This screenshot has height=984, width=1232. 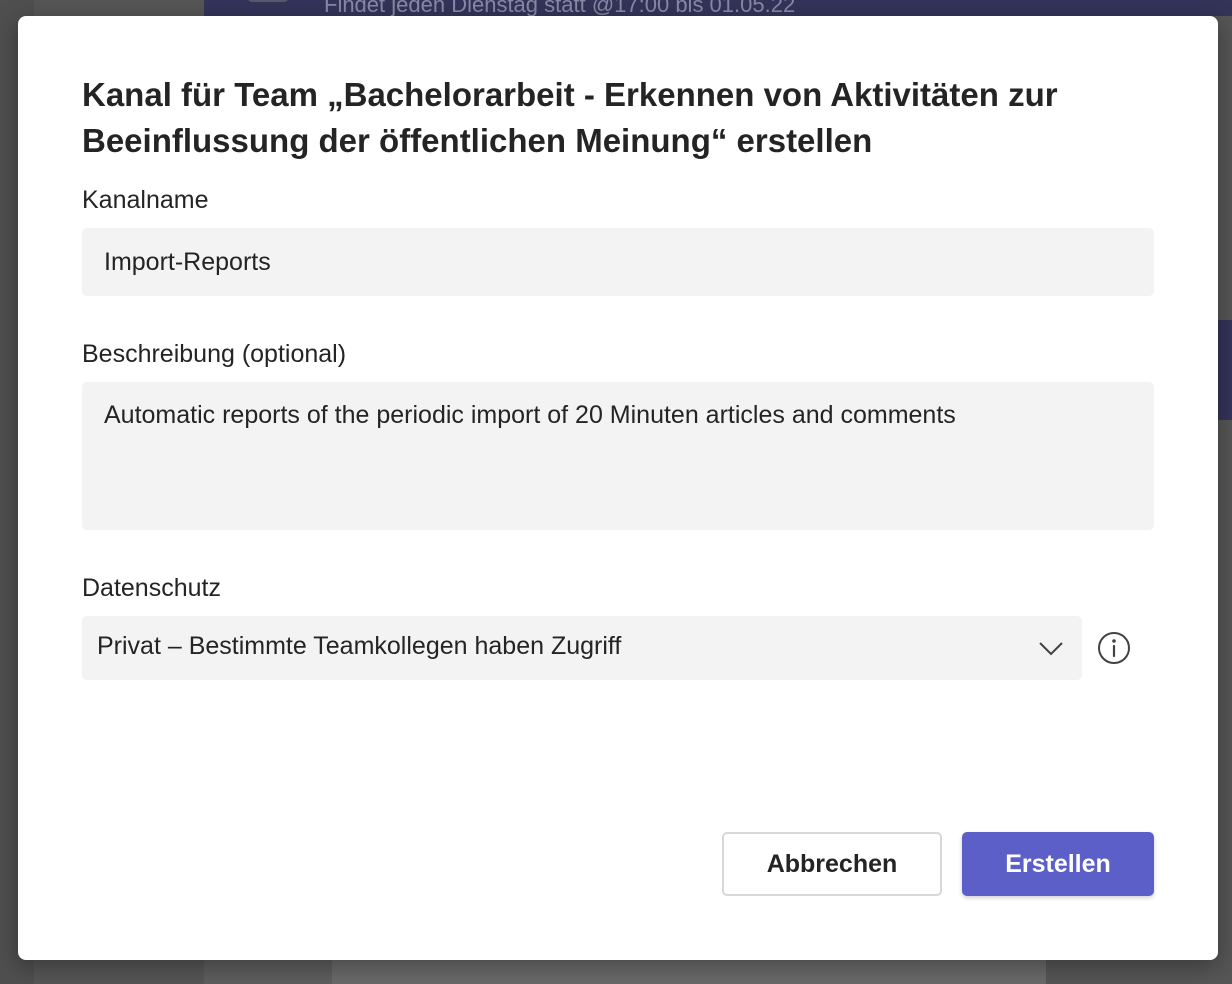 I want to click on privacy-label: Datenschutz, so click(x=151, y=588).